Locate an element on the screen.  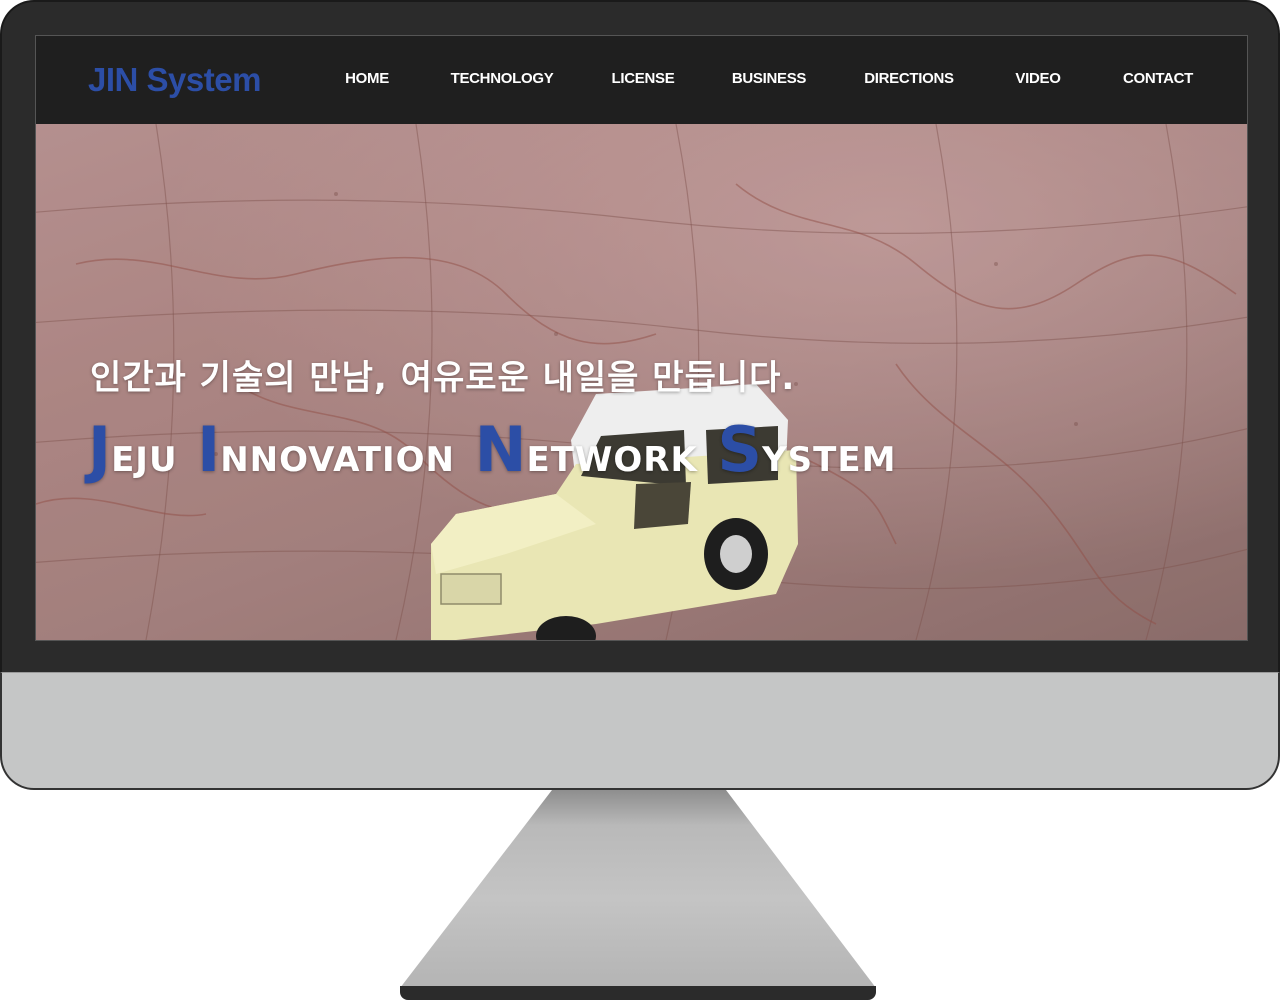
monitor-stand-base is located at coordinates (638, 993).